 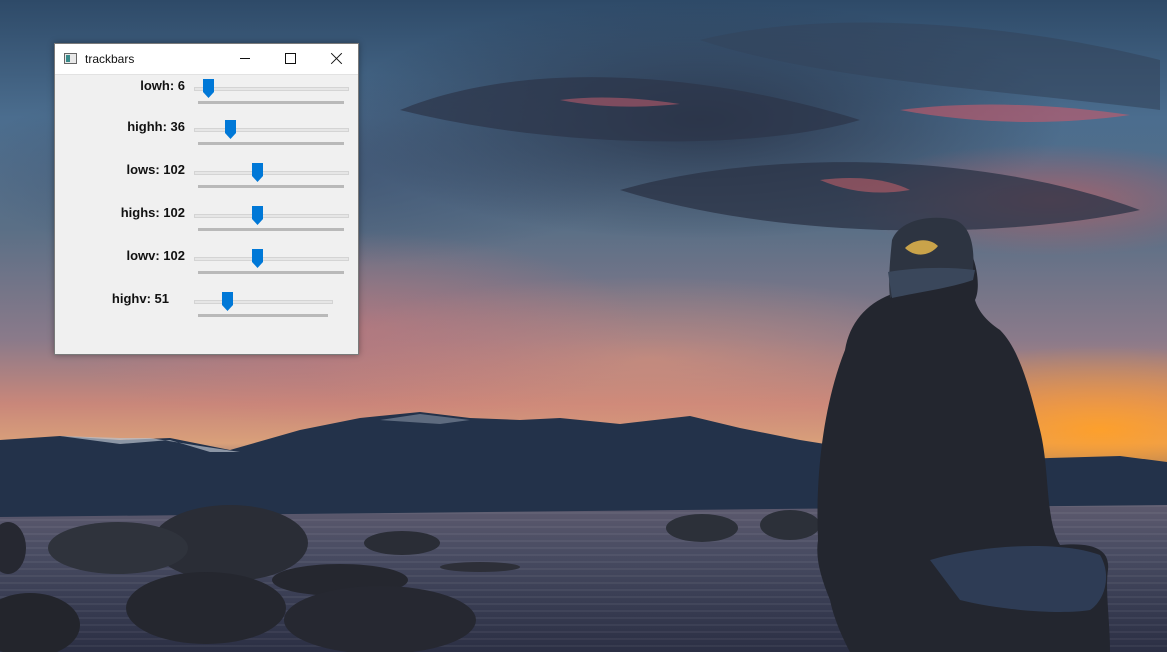 I want to click on maximize-button, so click(x=290, y=58).